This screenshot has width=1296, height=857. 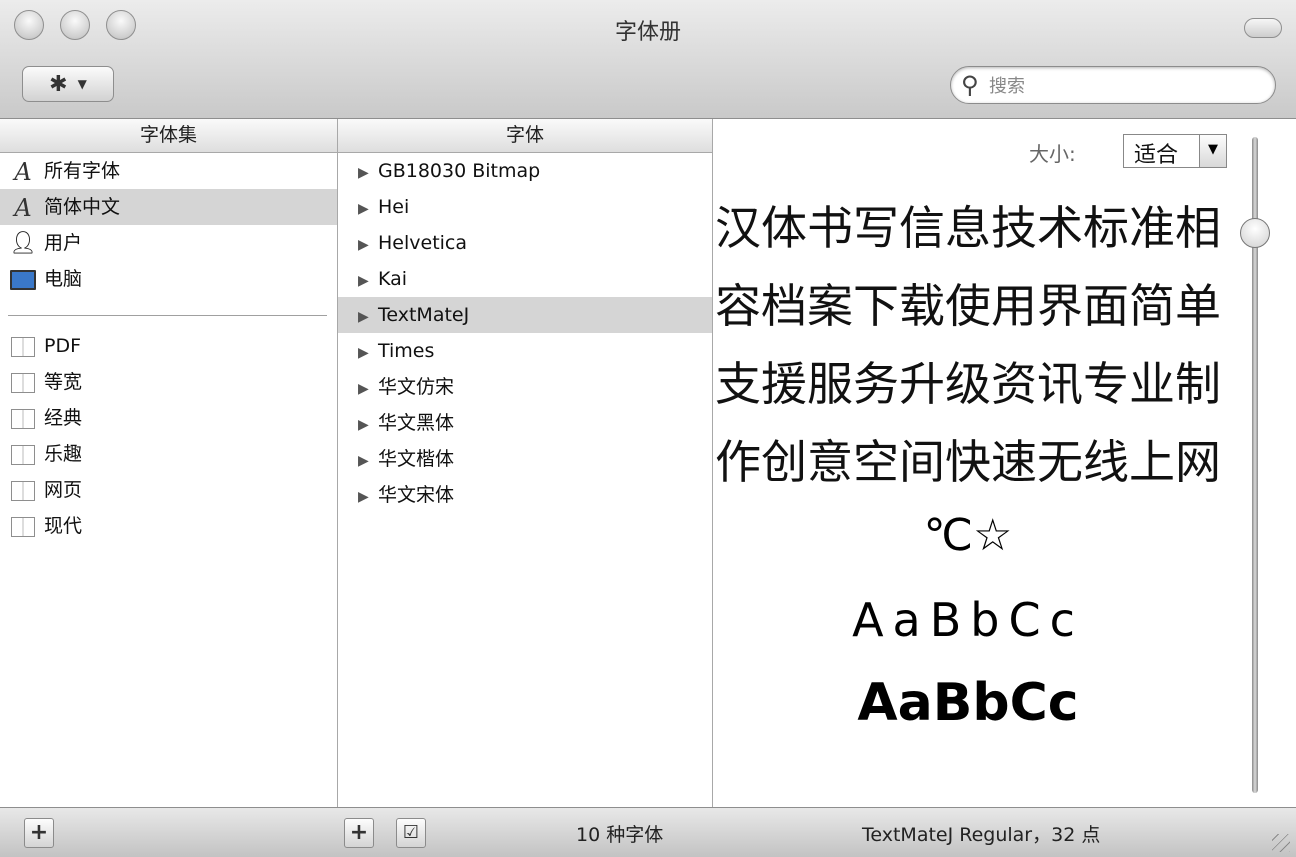 I want to click on preview-line: 作创意空间快速无线上网, so click(x=968, y=462).